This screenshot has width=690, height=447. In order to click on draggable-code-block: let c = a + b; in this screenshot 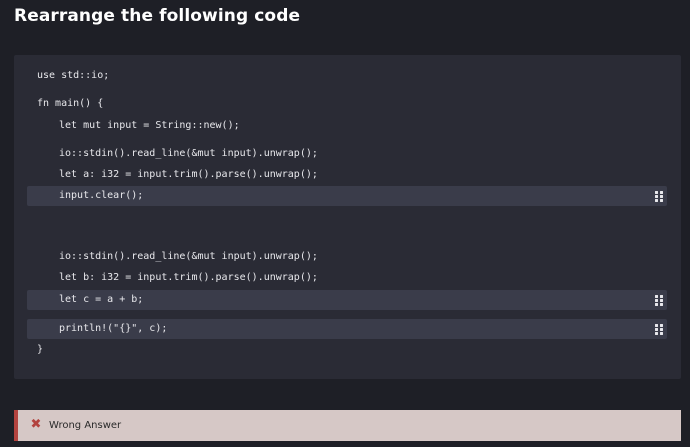, I will do `click(347, 300)`.